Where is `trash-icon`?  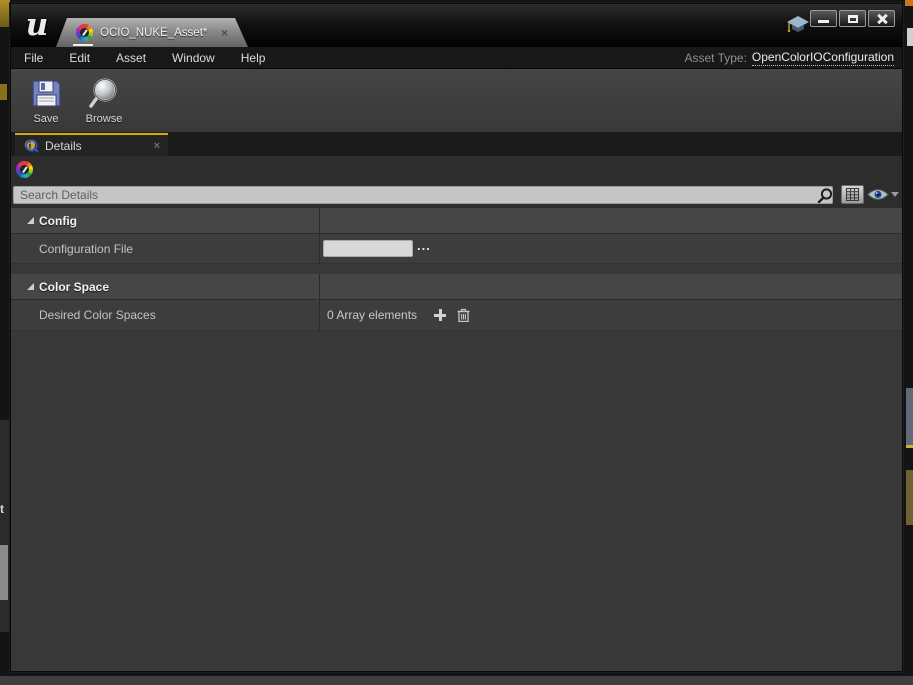
trash-icon is located at coordinates (463, 315).